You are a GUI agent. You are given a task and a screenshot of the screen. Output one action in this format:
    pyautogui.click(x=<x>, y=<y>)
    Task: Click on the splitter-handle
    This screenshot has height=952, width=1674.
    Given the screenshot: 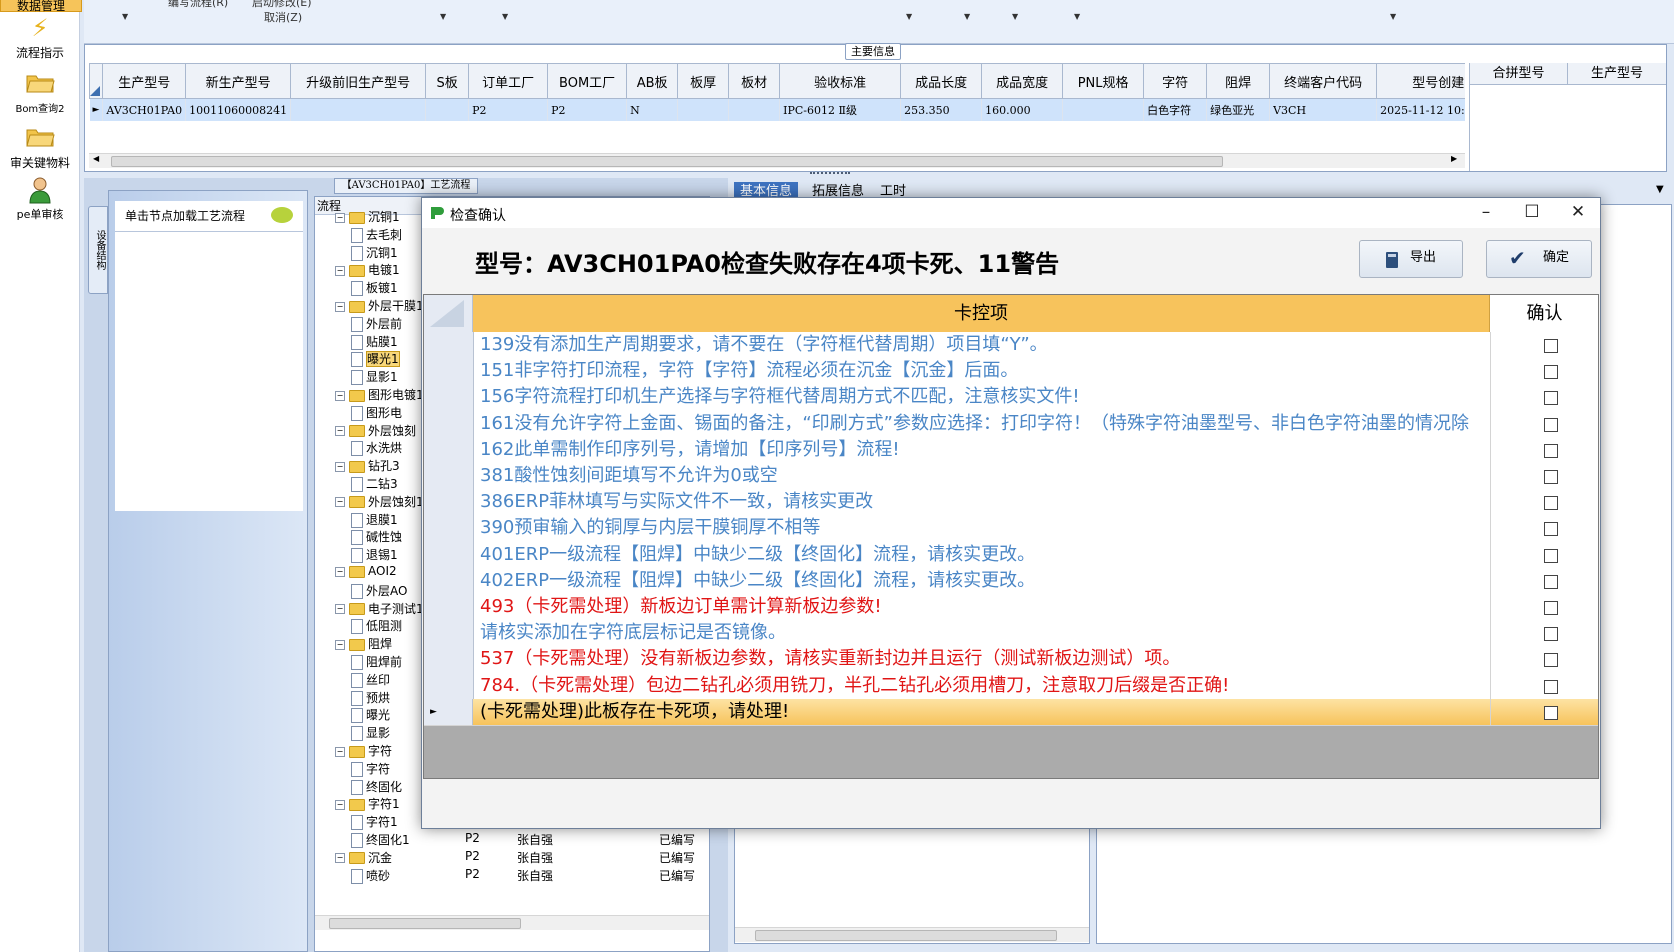 What is the action you would take?
    pyautogui.click(x=830, y=174)
    